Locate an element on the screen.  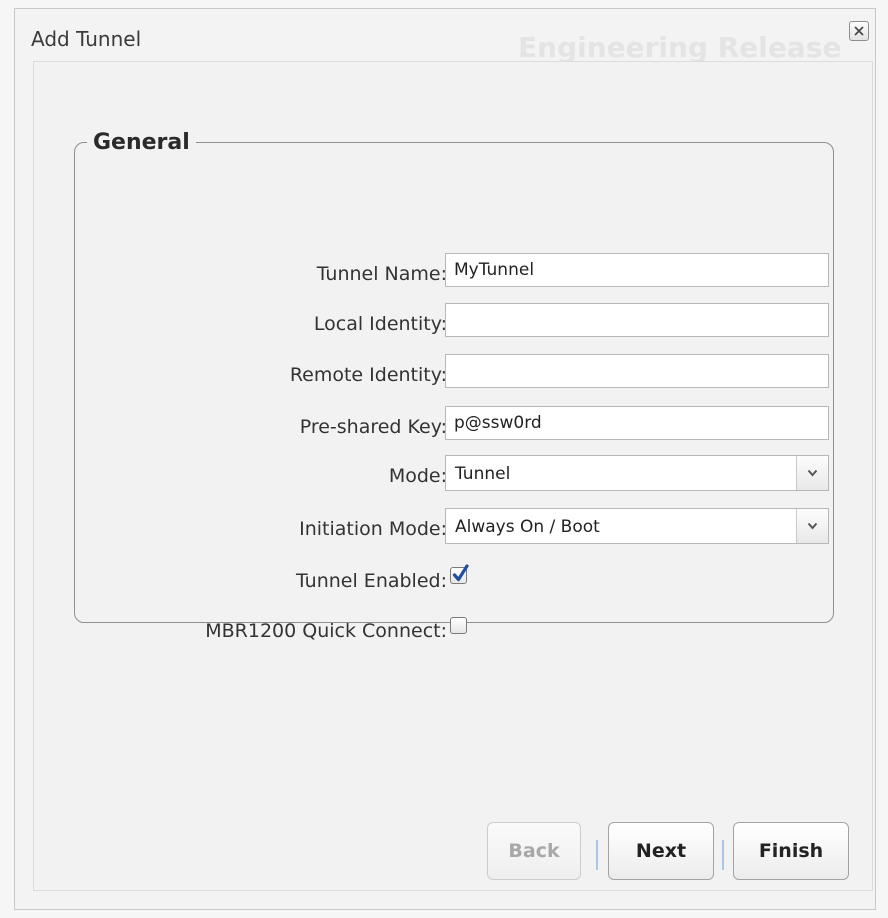
local-identity-row: Local Identity: is located at coordinates (455, 323).